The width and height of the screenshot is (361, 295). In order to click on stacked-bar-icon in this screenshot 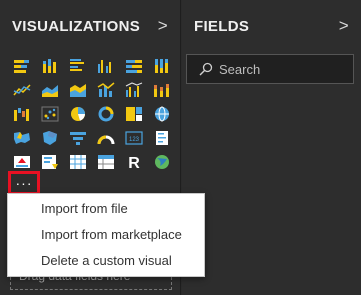, I will do `click(22, 66)`.